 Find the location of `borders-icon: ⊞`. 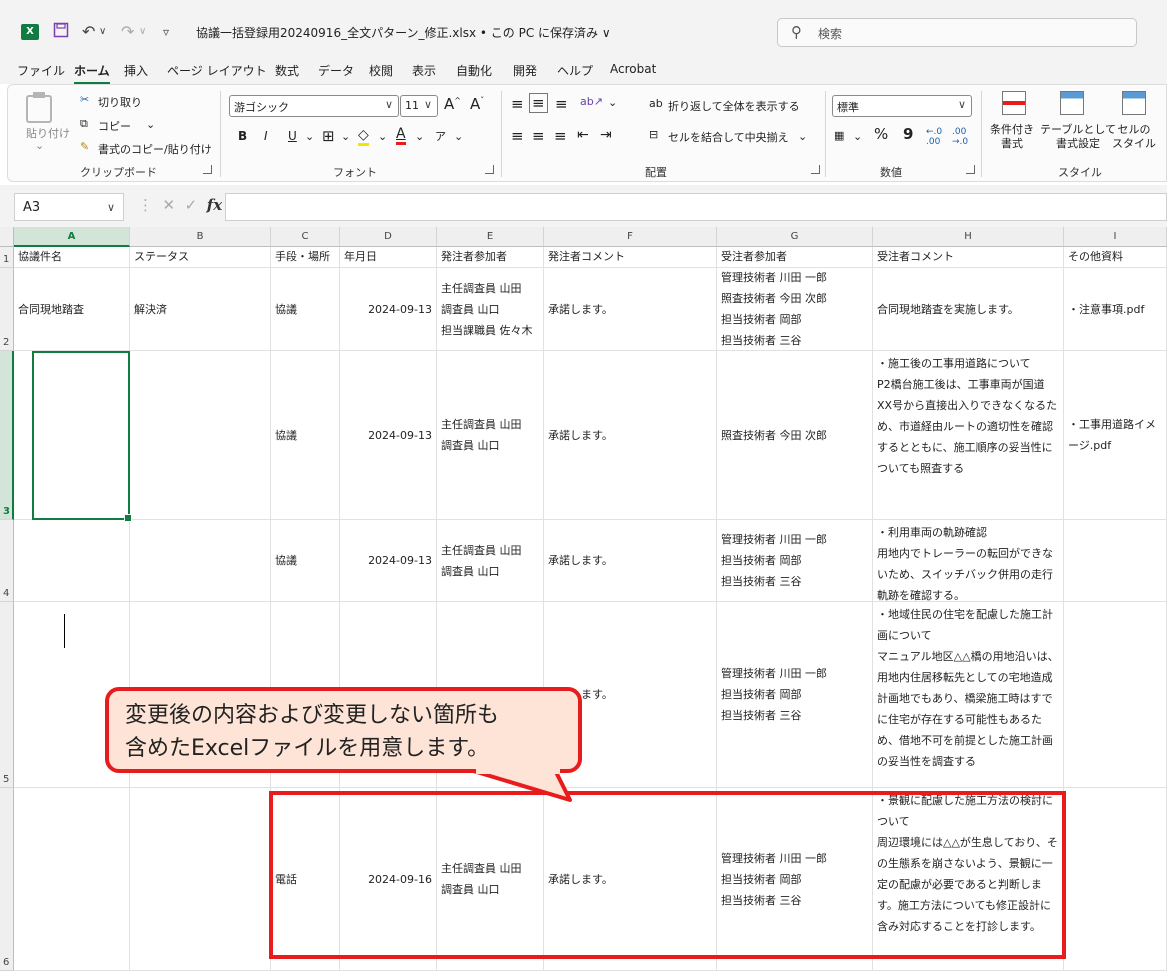

borders-icon: ⊞ is located at coordinates (328, 136).